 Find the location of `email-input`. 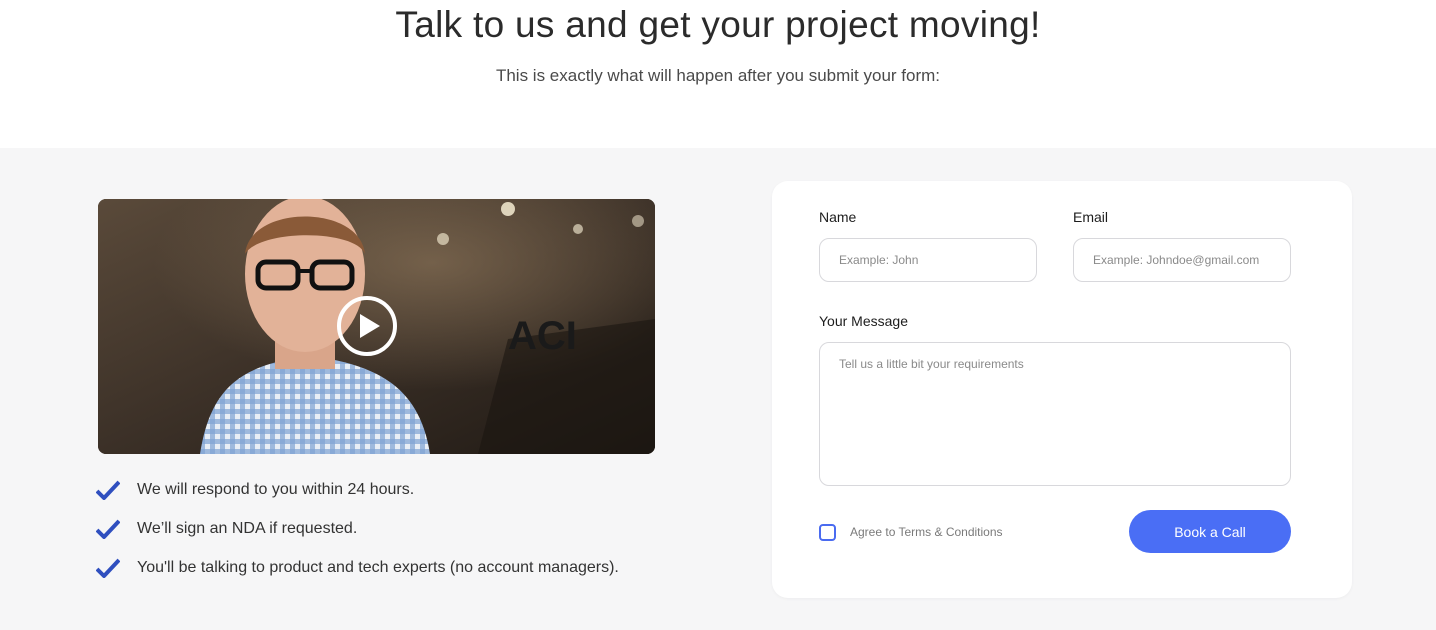

email-input is located at coordinates (1182, 260).